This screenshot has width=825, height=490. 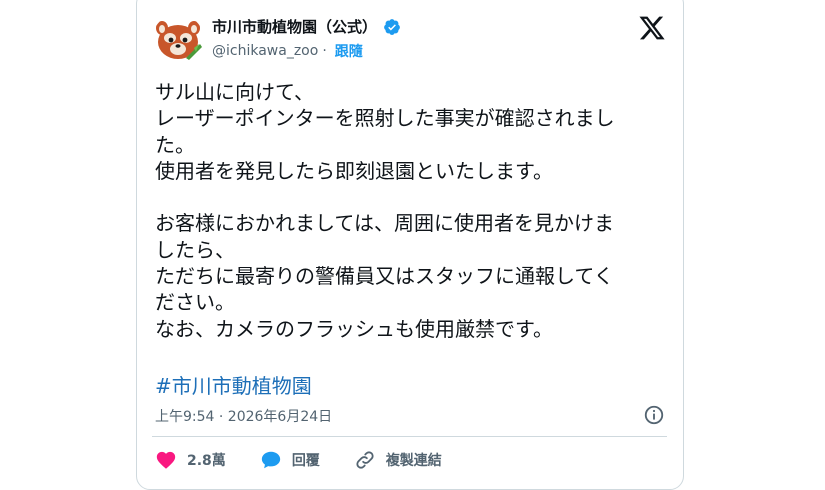 What do you see at coordinates (365, 460) in the screenshot?
I see `link-icon` at bounding box center [365, 460].